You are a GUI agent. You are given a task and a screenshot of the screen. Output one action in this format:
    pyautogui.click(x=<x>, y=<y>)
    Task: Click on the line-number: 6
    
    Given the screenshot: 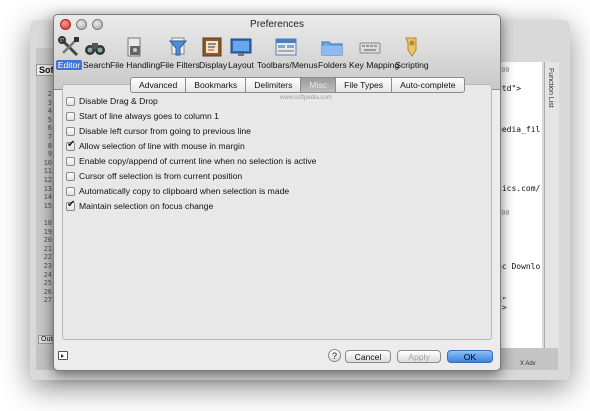 What is the action you would take?
    pyautogui.click(x=49, y=128)
    